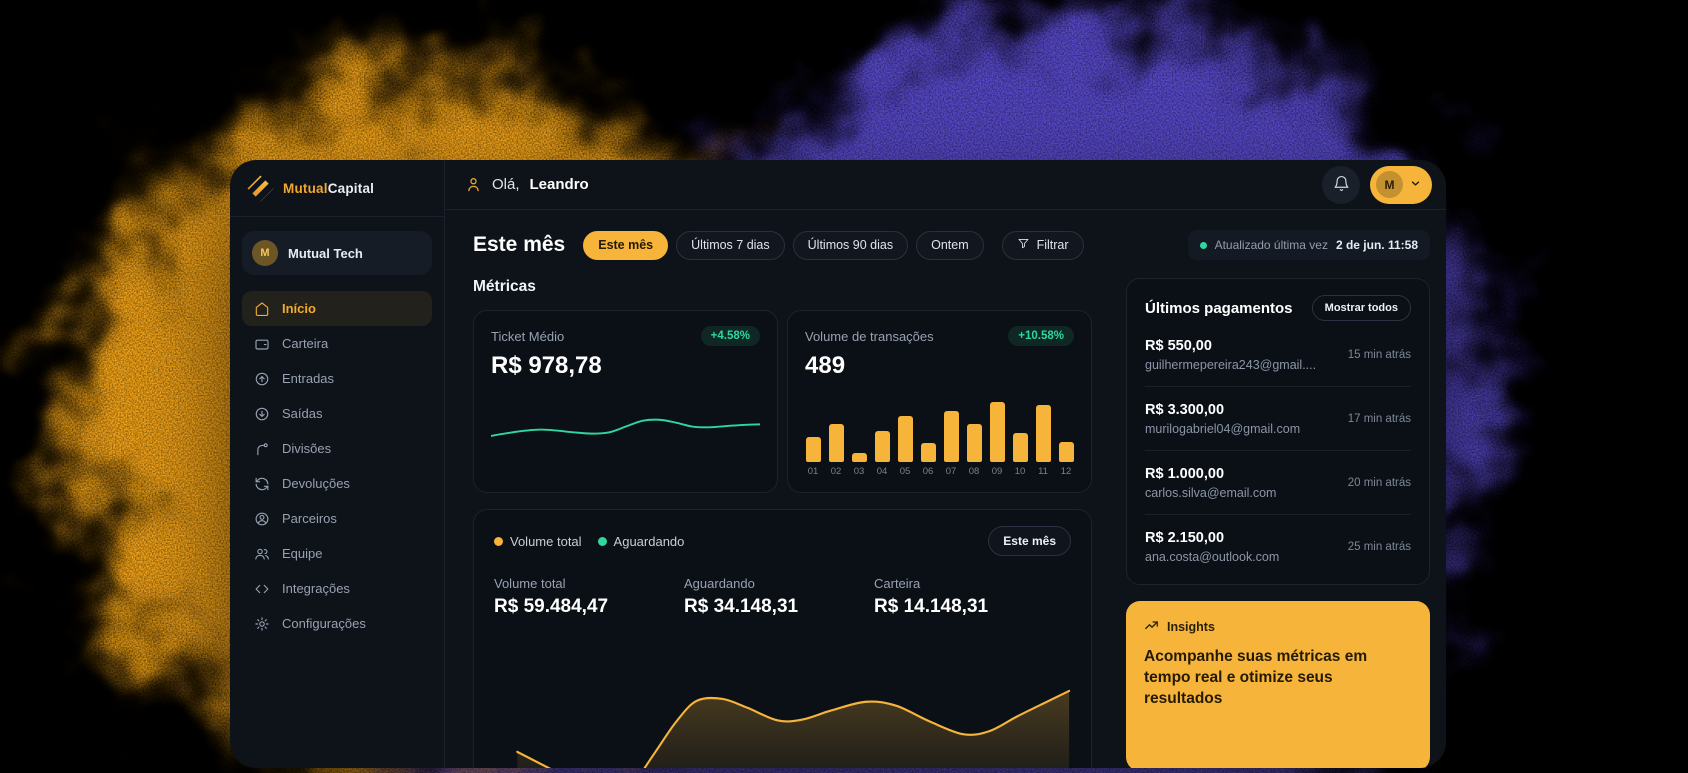 The height and width of the screenshot is (773, 1688). Describe the element at coordinates (262, 379) in the screenshot. I see `arrow-up-circle-icon` at that location.